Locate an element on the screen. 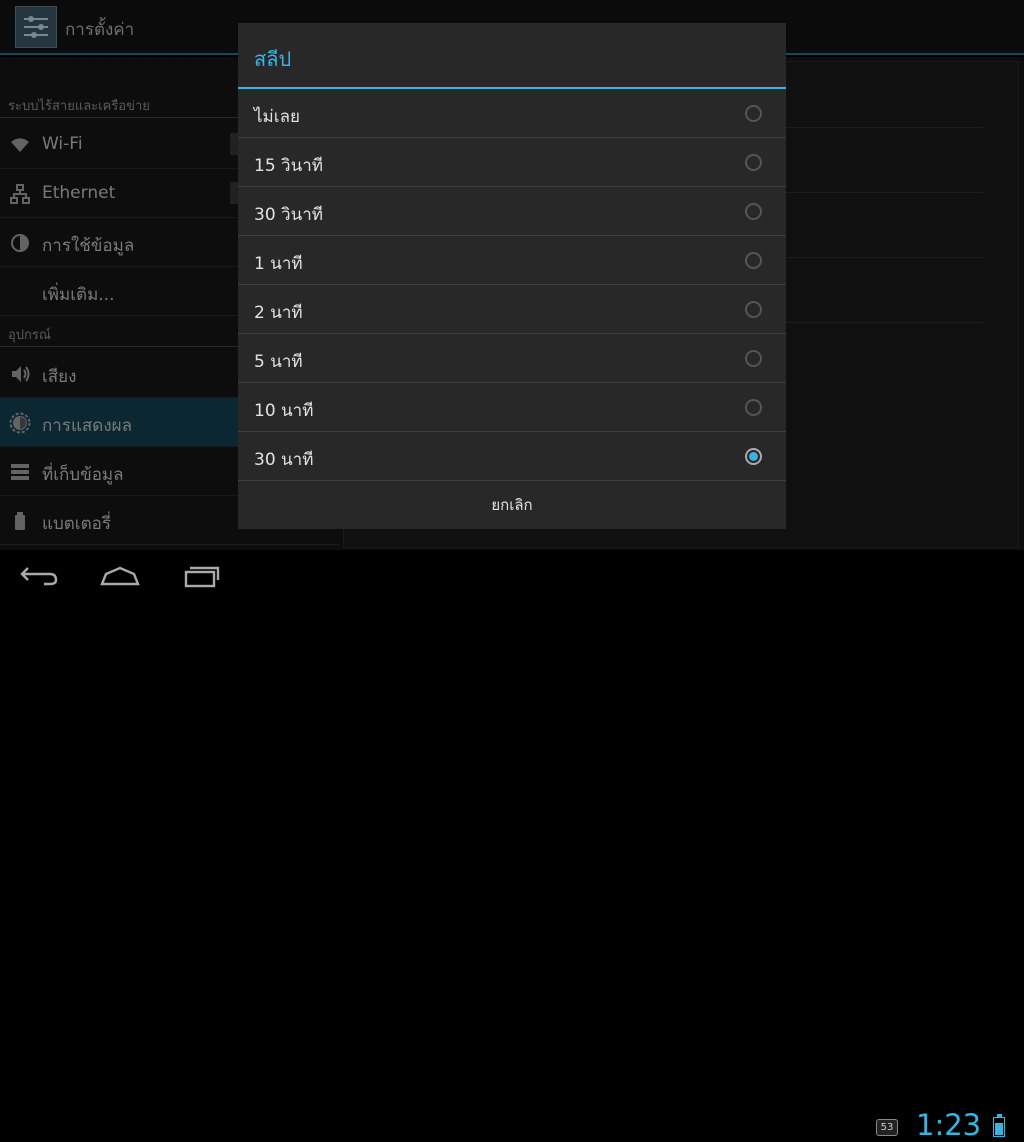  sleep-option-label: ไม่เลย is located at coordinates (277, 117).